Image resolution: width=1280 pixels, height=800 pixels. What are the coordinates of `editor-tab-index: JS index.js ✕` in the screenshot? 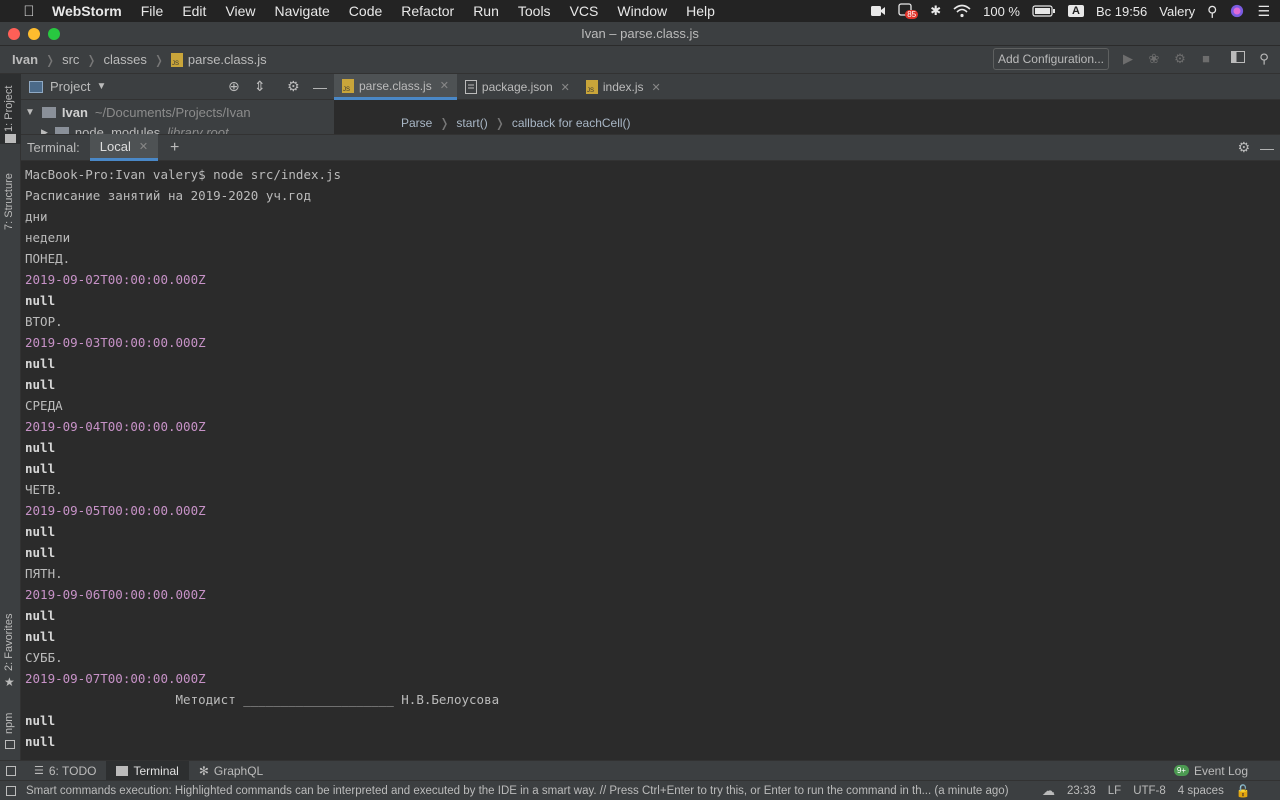 It's located at (623, 87).